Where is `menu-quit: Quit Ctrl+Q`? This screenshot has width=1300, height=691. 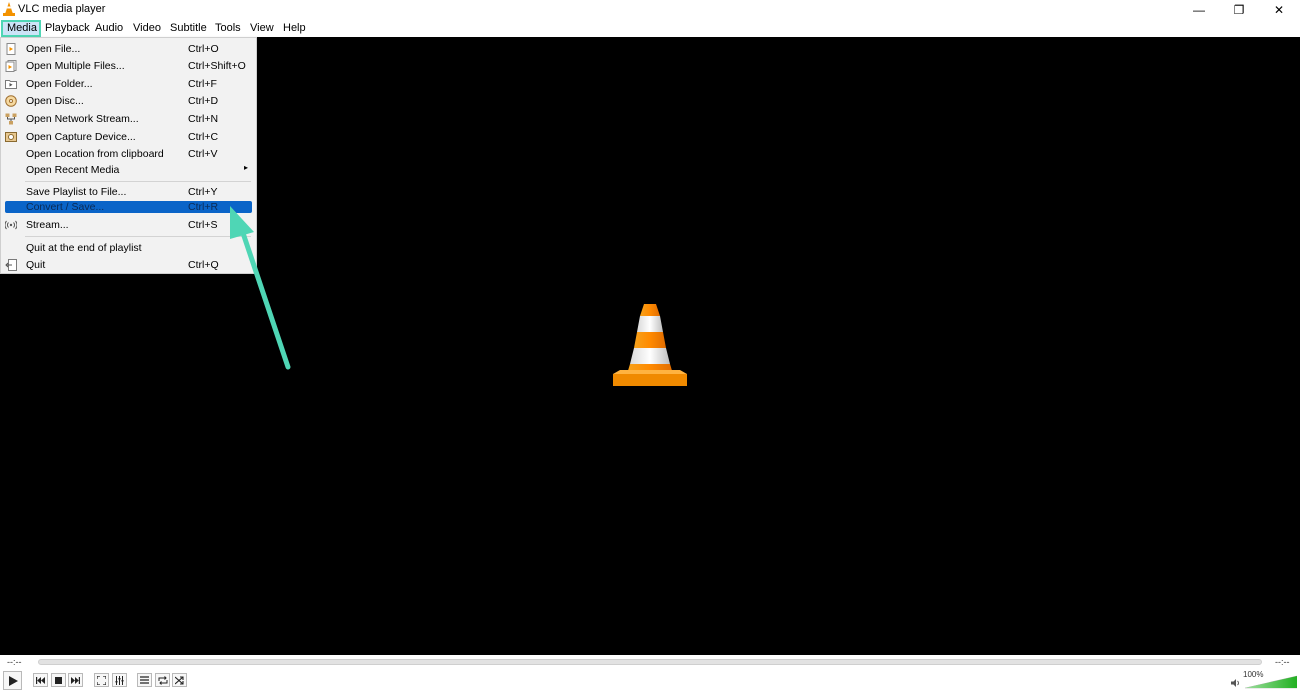 menu-quit: Quit Ctrl+Q is located at coordinates (128, 265).